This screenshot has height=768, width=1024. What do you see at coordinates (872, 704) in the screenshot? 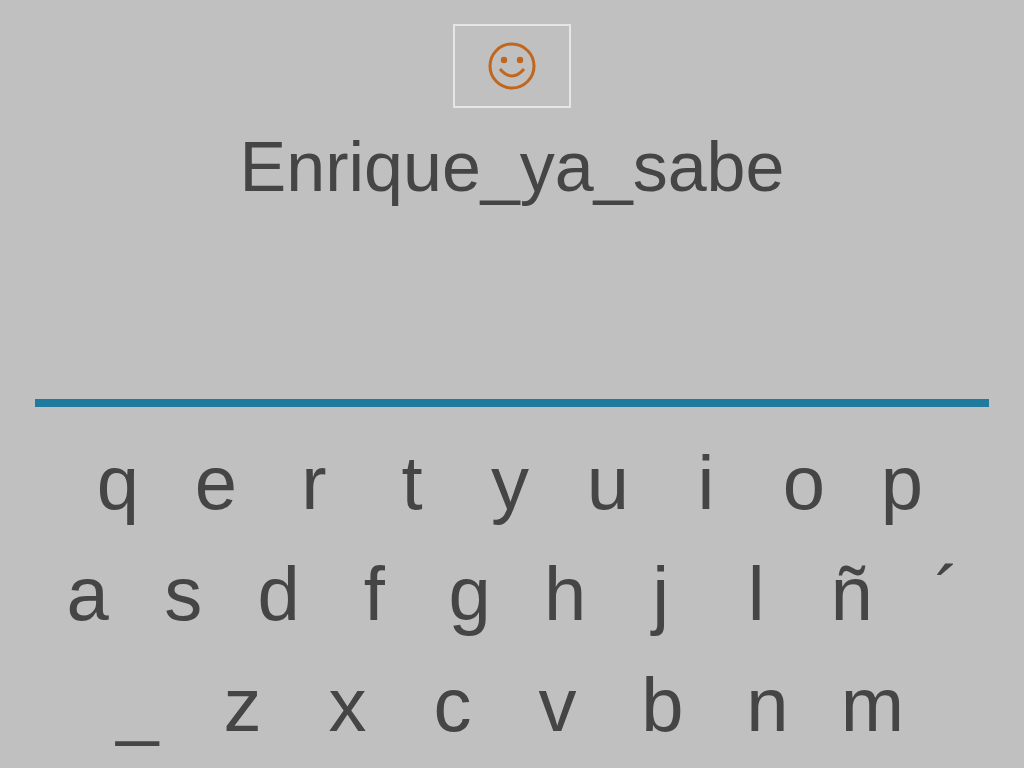
I see `letter-key: m` at bounding box center [872, 704].